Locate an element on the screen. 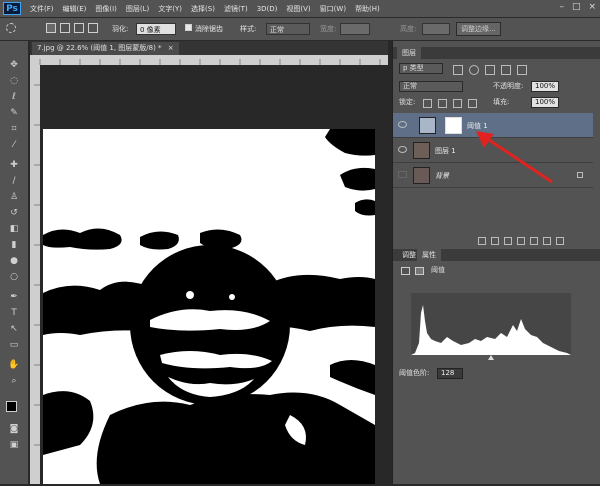 The height and width of the screenshot is (486, 600). filter-type-icon is located at coordinates (490, 70).